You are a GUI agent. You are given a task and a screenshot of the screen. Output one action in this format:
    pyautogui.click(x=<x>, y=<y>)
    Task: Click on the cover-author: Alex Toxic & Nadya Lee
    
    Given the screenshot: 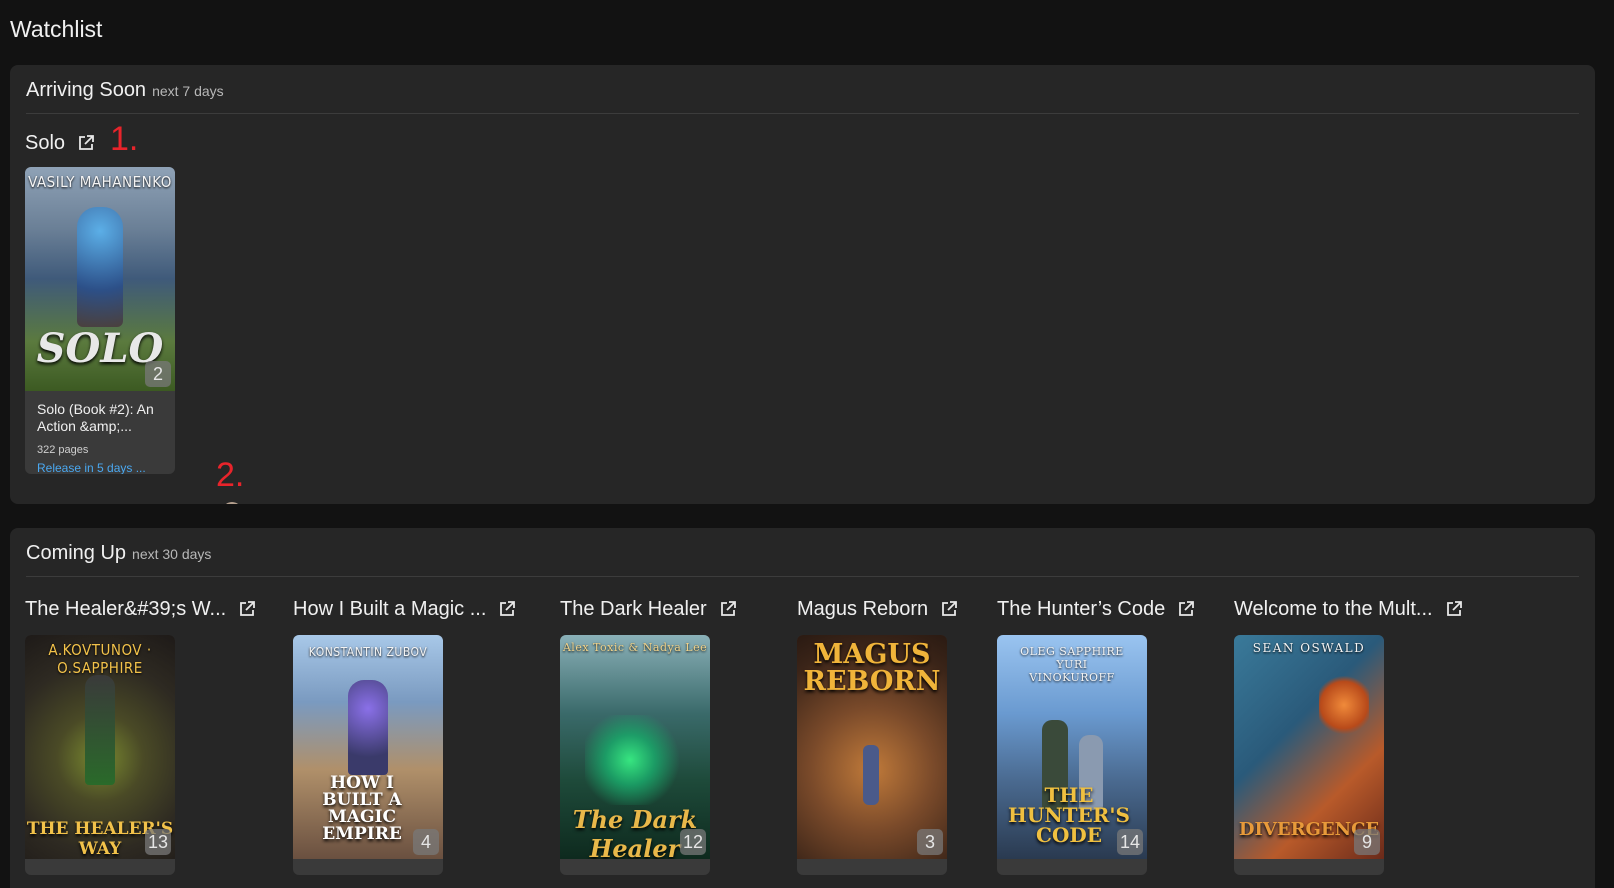 What is the action you would take?
    pyautogui.click(x=635, y=647)
    